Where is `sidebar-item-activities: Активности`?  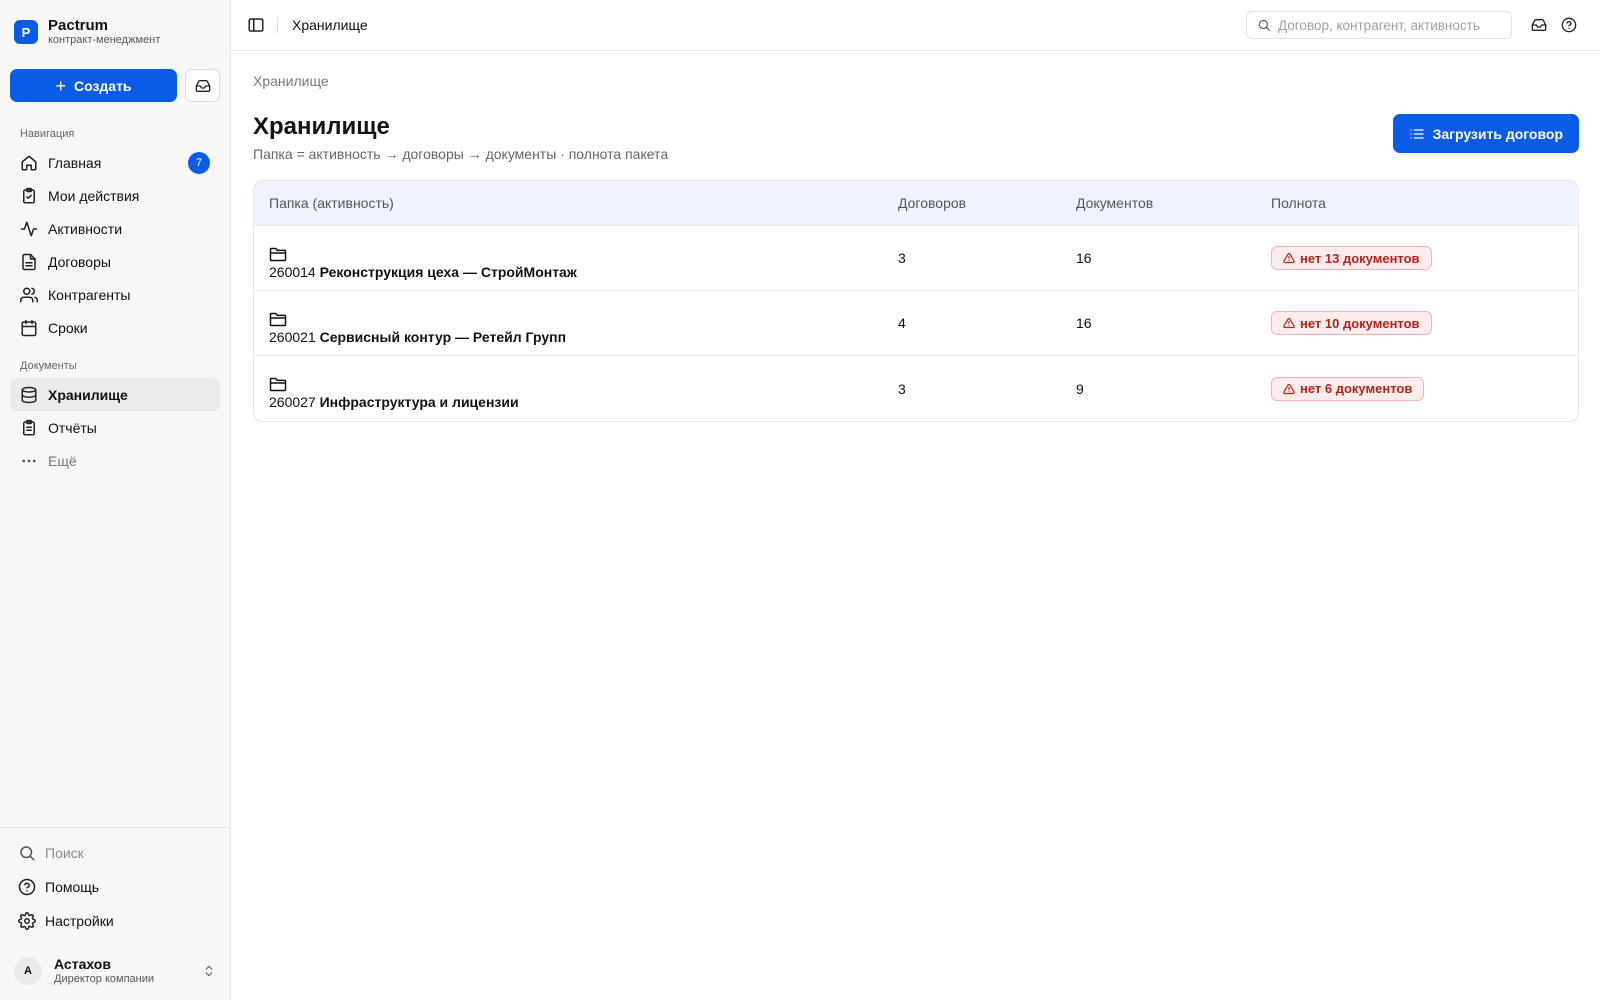
sidebar-item-activities: Активности is located at coordinates (115, 228).